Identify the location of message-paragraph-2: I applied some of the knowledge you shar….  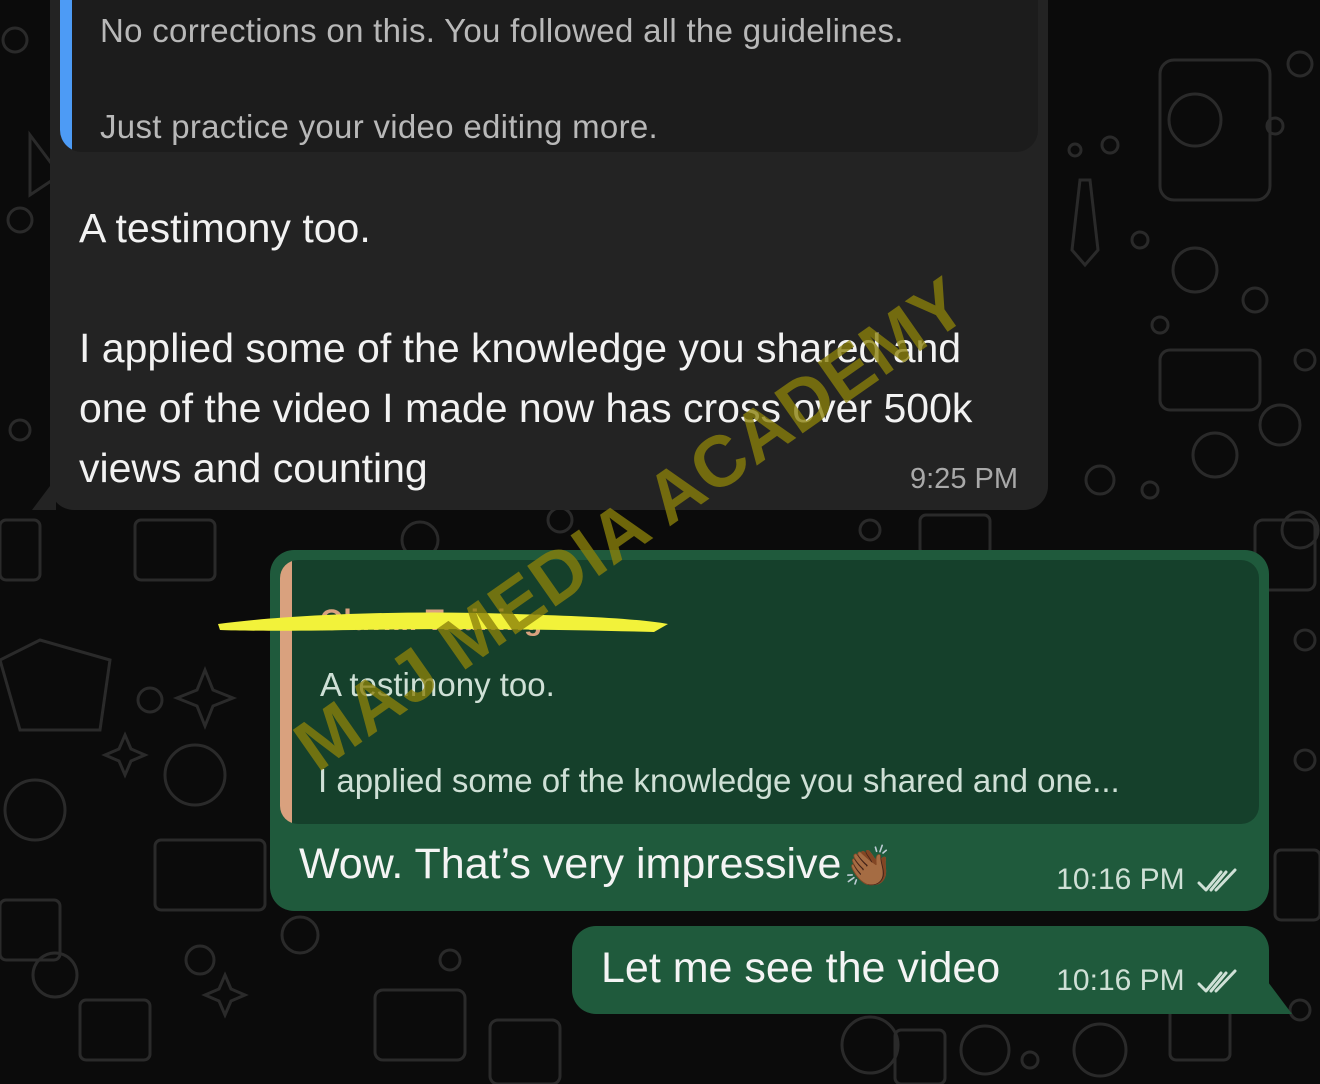
(526, 408).